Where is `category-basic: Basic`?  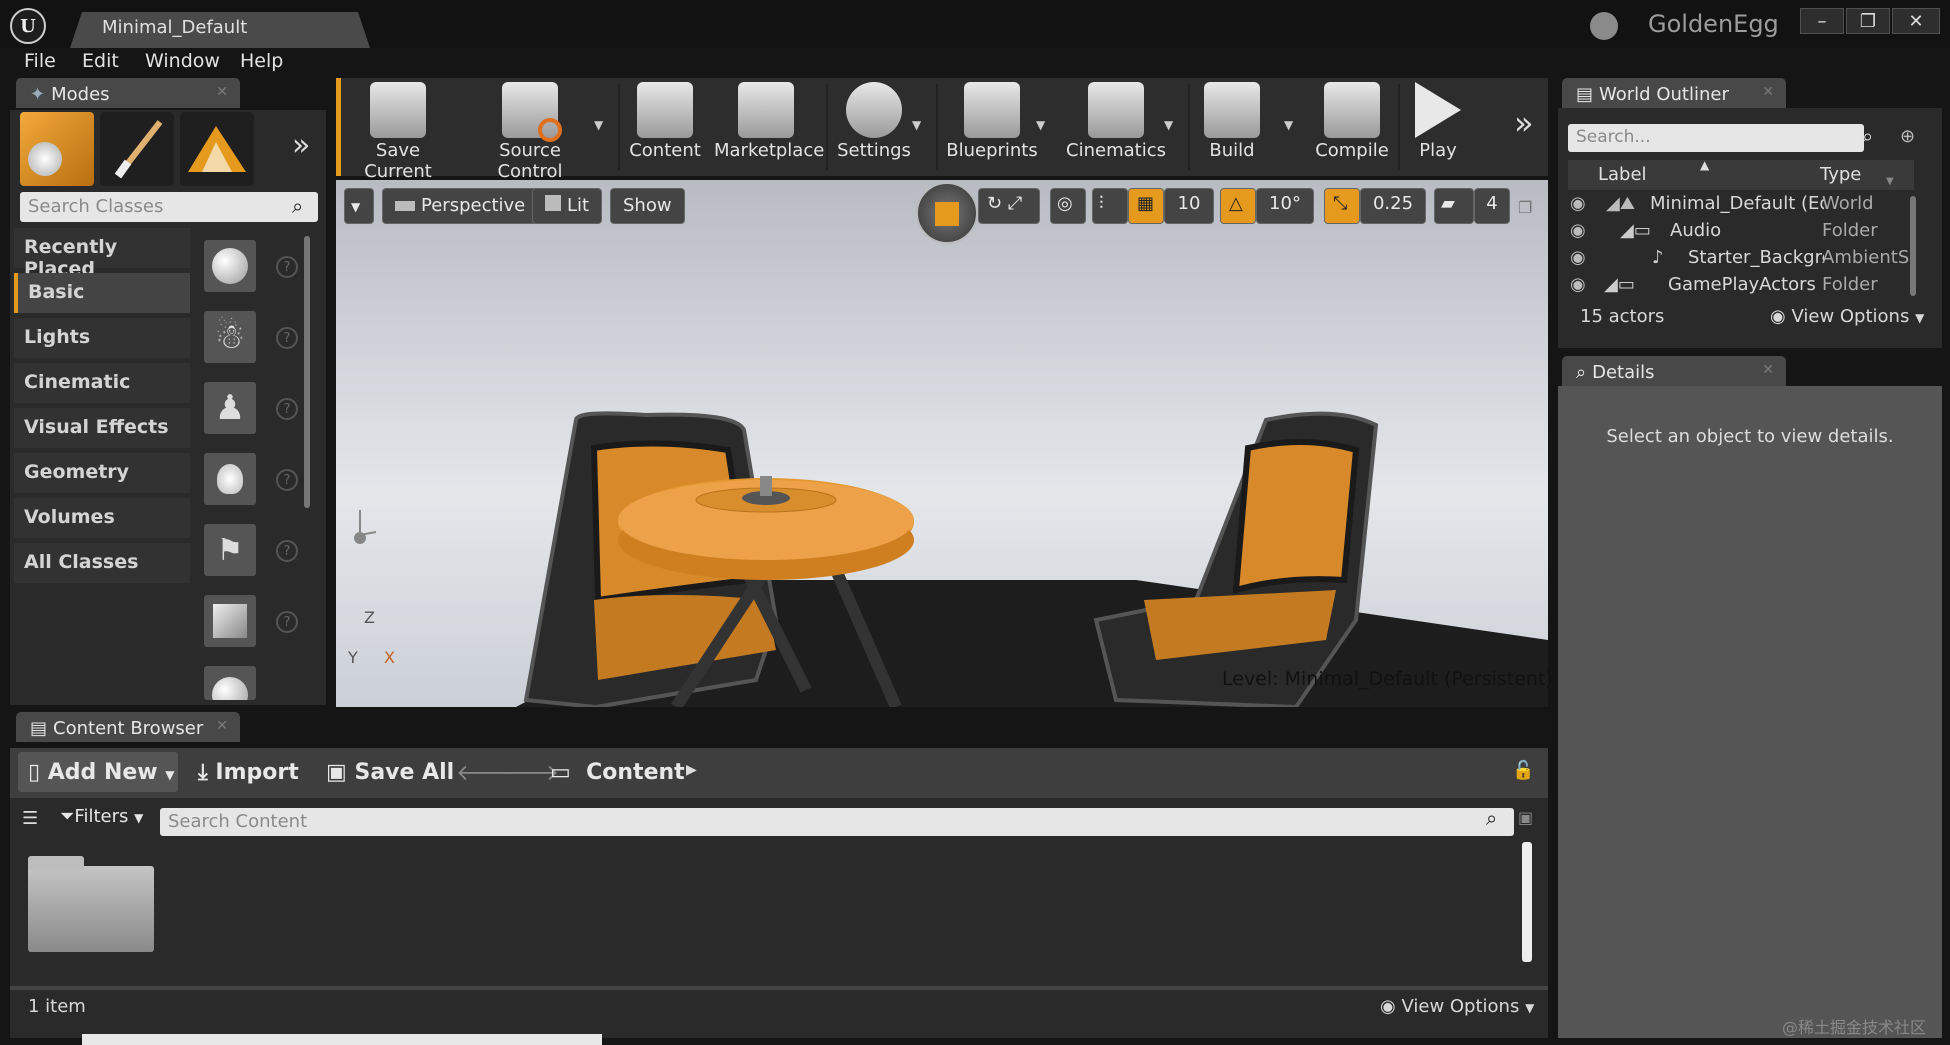 category-basic: Basic is located at coordinates (102, 293).